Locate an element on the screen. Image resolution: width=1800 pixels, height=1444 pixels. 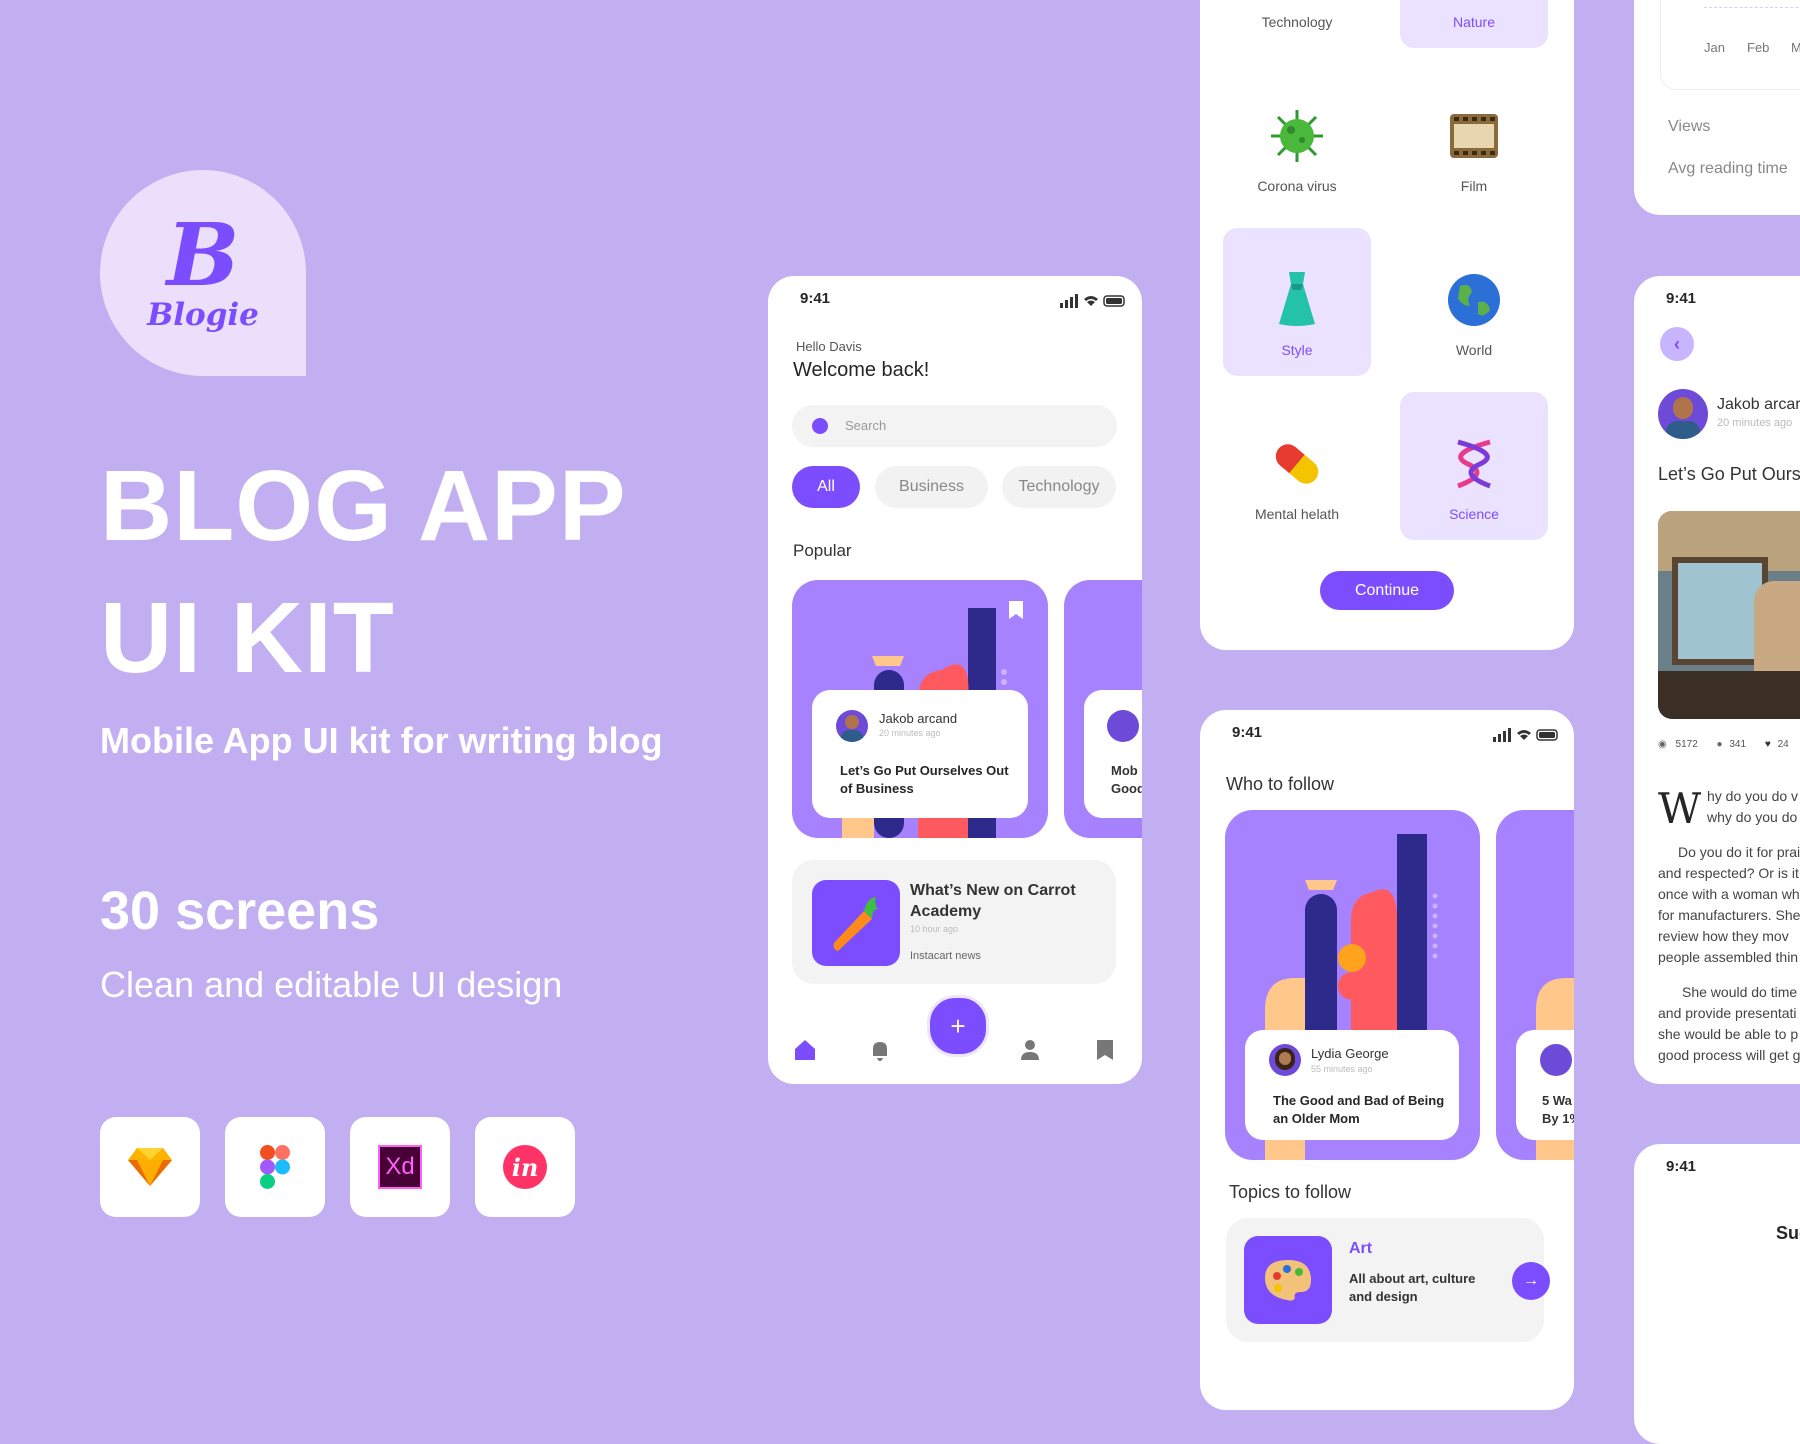
topic-style: Style is located at coordinates (1297, 302).